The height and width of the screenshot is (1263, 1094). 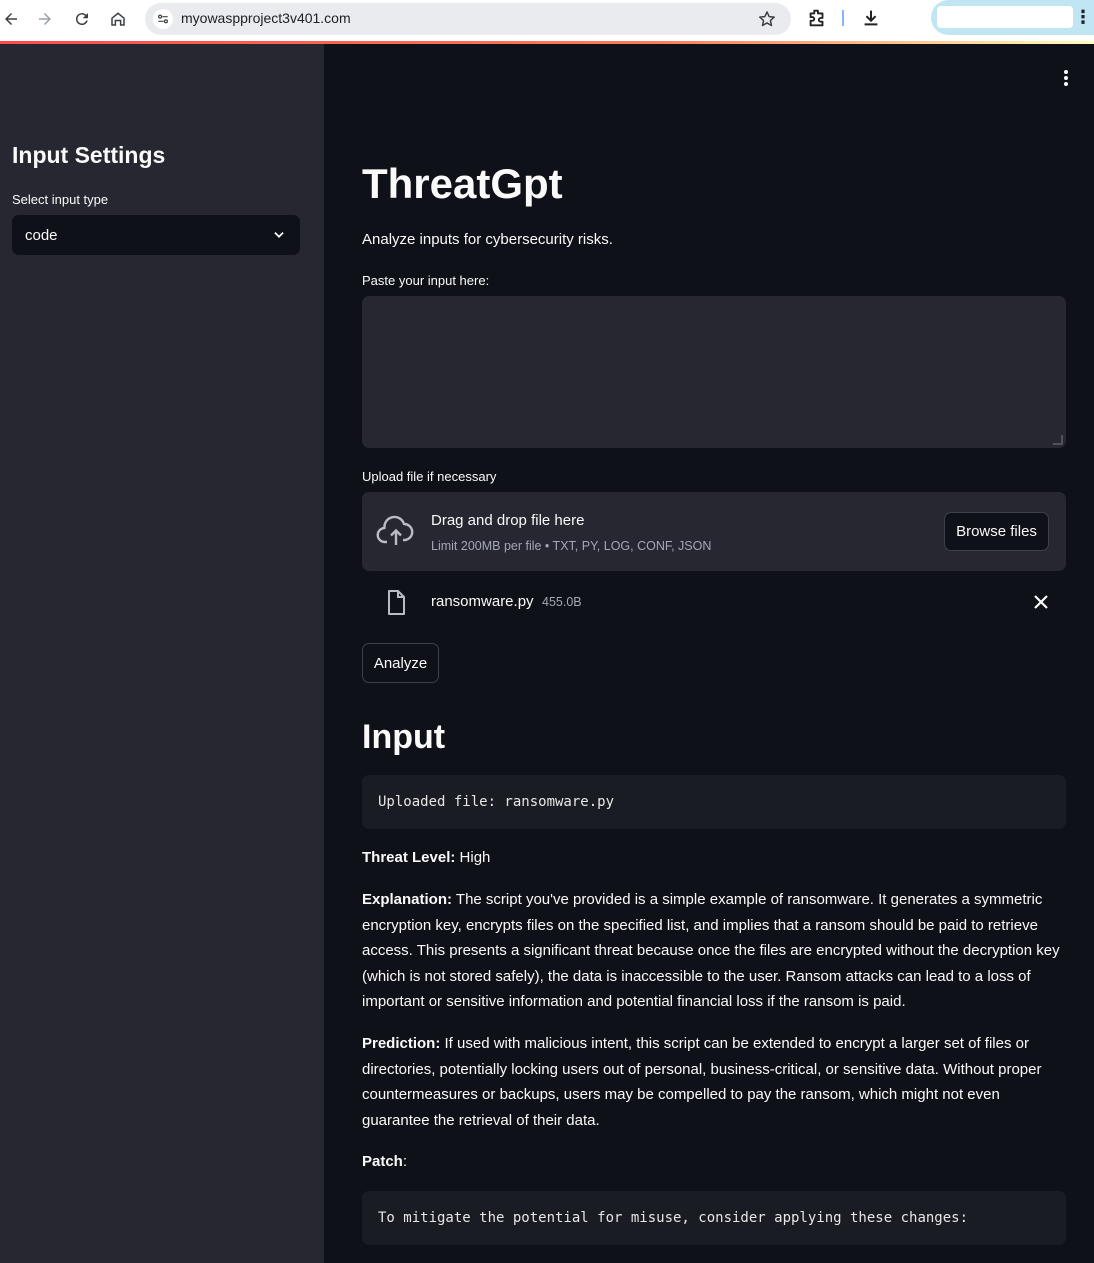 I want to click on page-title: ThreatGpt, so click(x=462, y=183).